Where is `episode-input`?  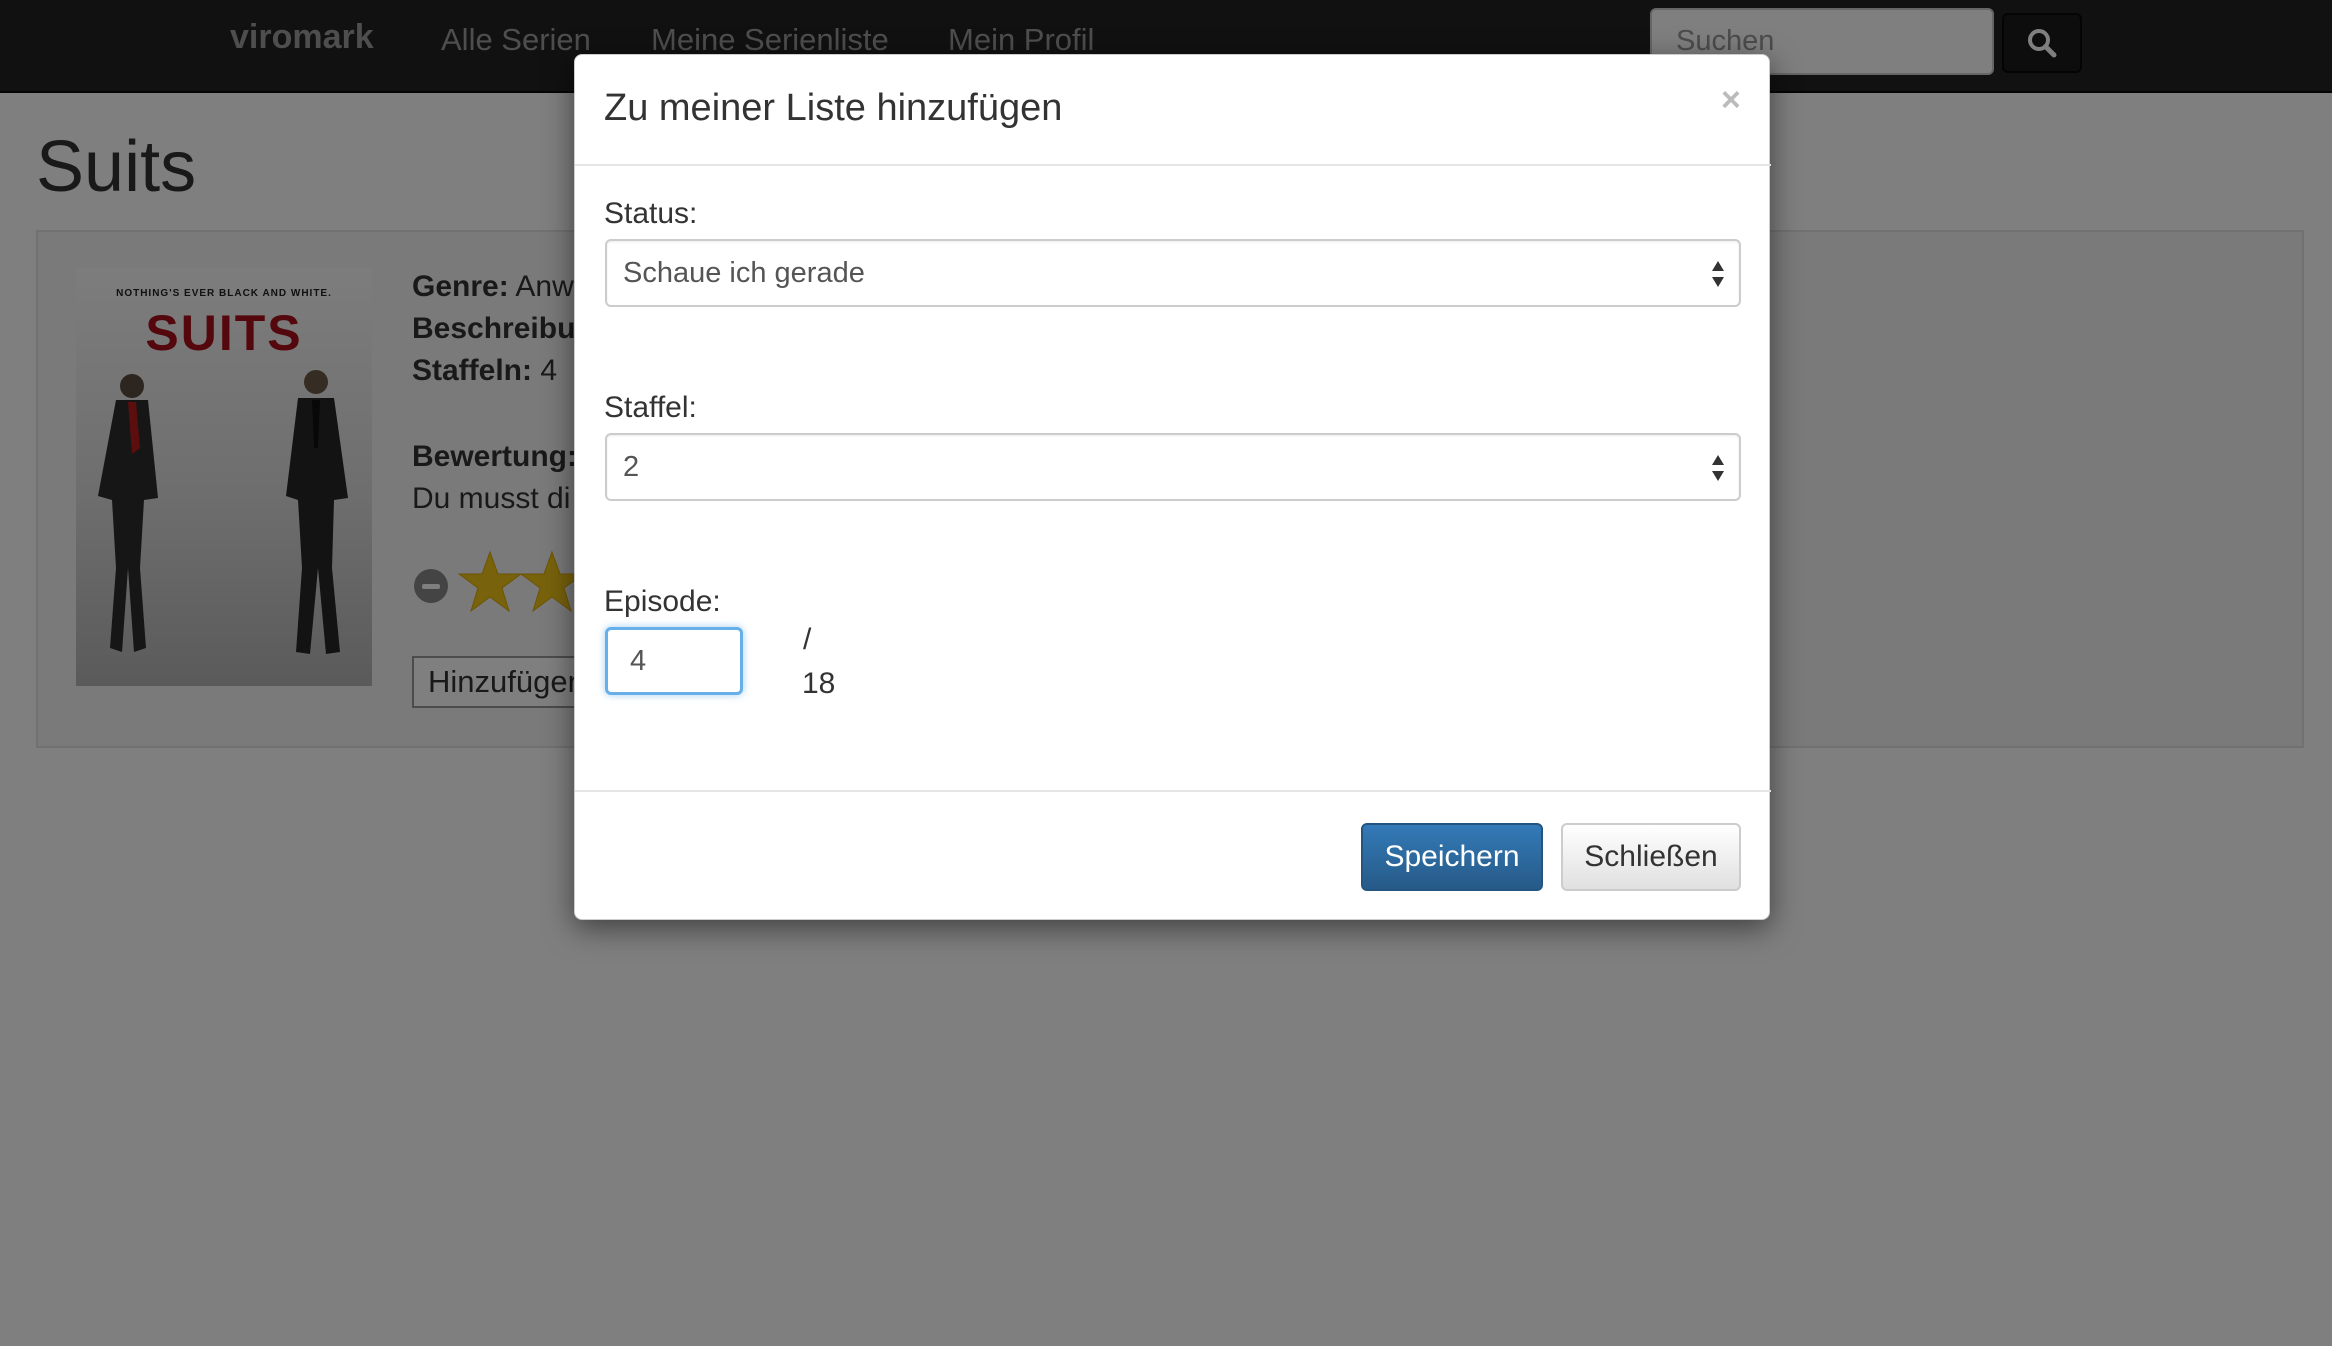
episode-input is located at coordinates (674, 661).